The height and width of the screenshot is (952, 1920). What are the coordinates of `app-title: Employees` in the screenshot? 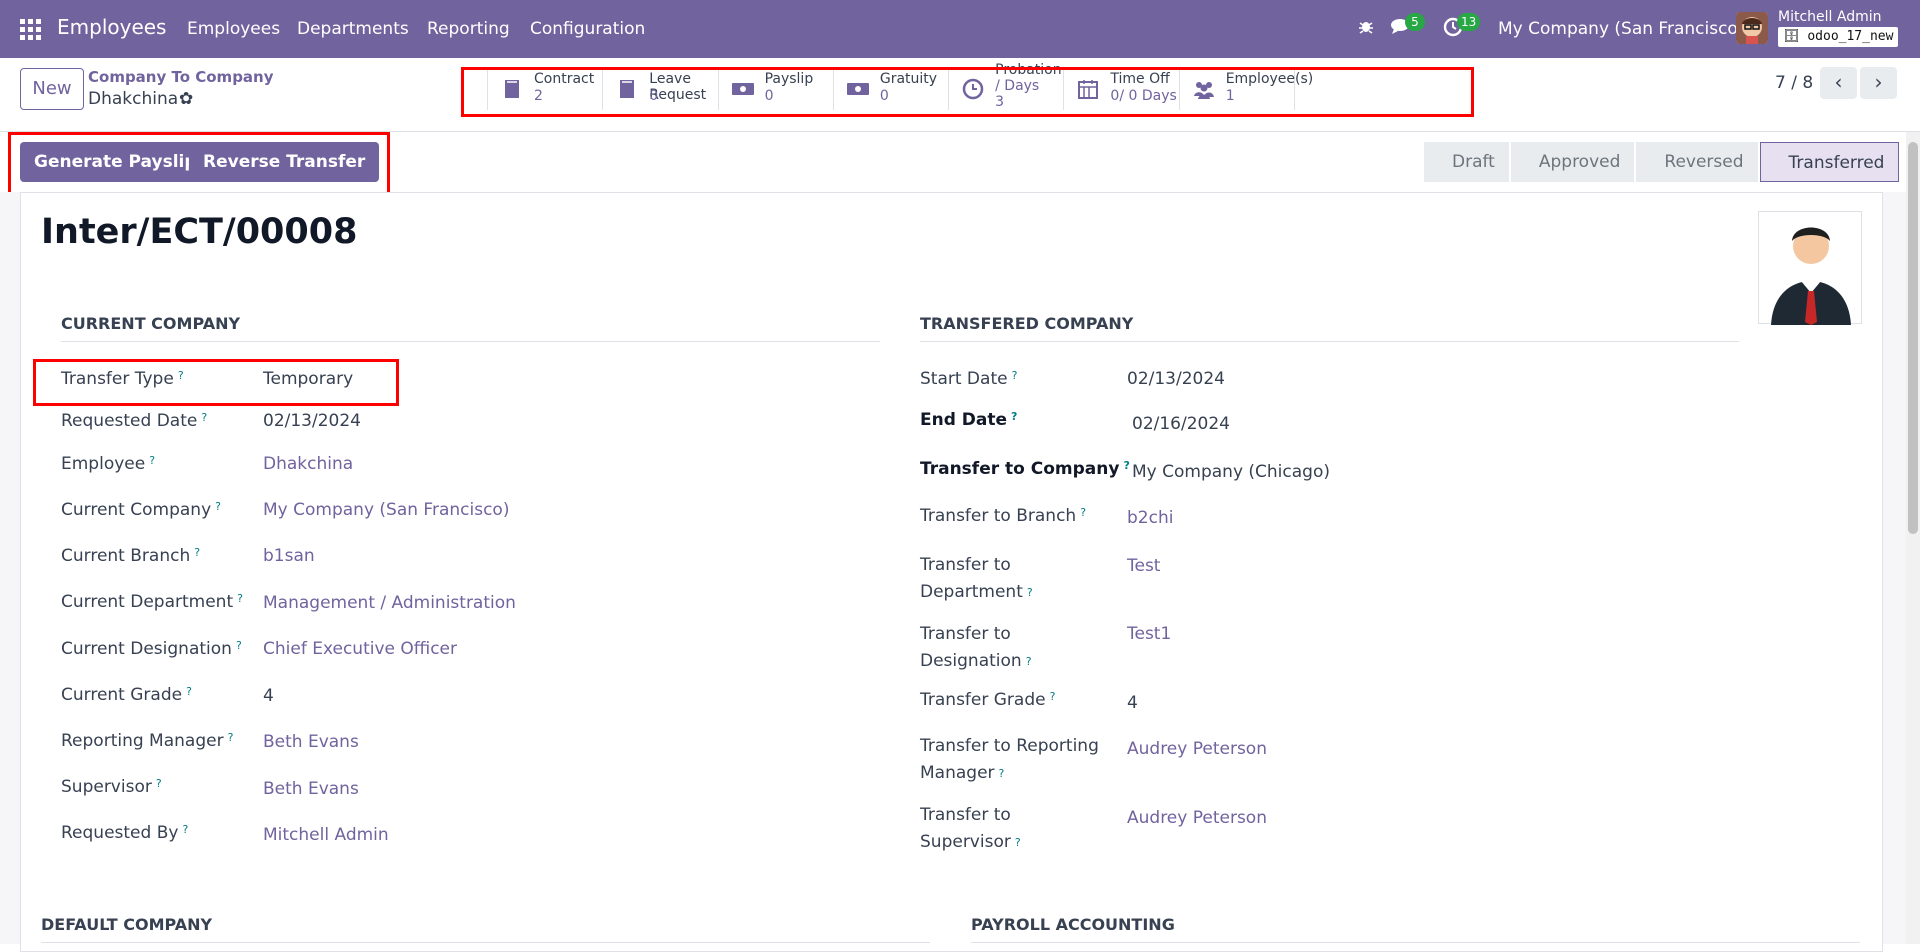 It's located at (111, 27).